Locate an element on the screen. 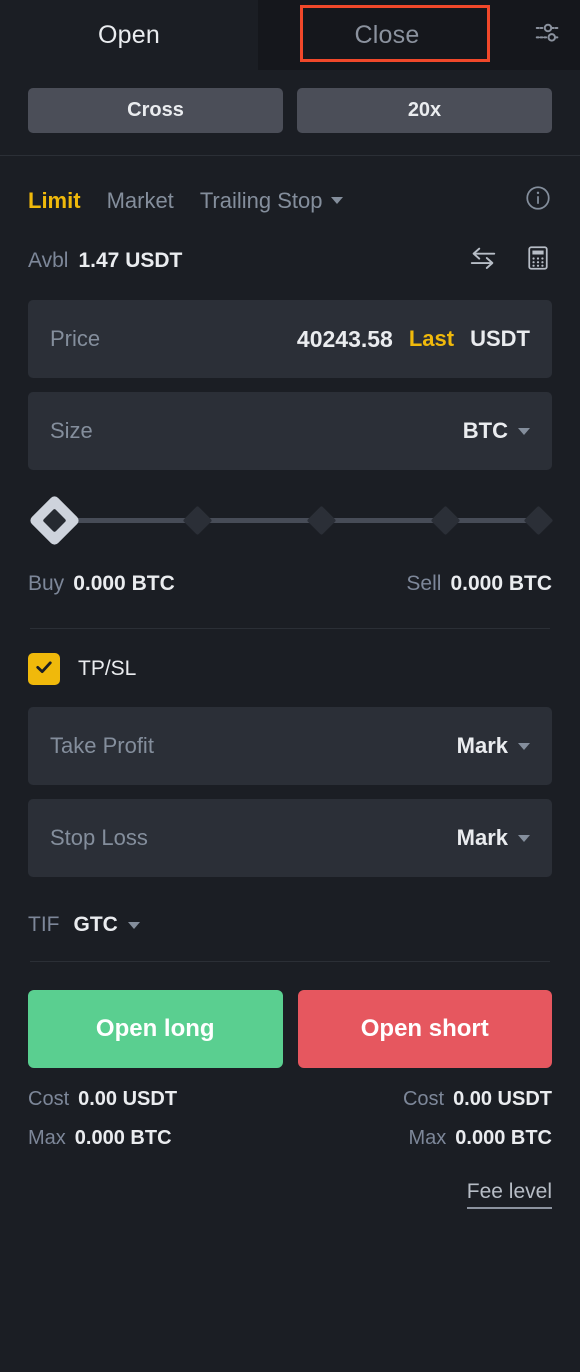  sell-quantity-value: 0.000 BTC is located at coordinates (501, 583).